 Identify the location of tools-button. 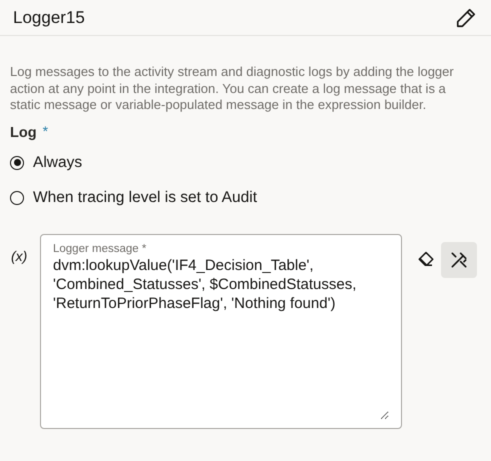
(459, 260).